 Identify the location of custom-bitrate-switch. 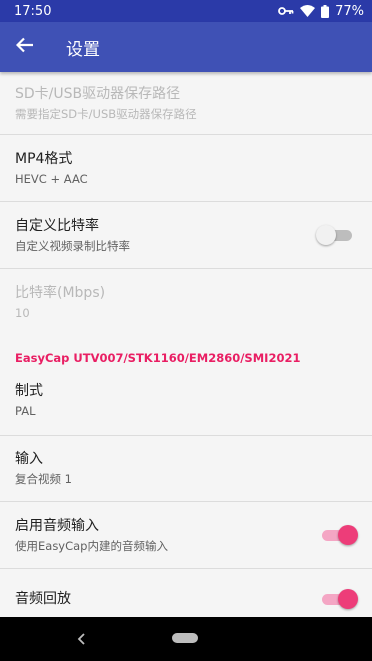
(335, 235).